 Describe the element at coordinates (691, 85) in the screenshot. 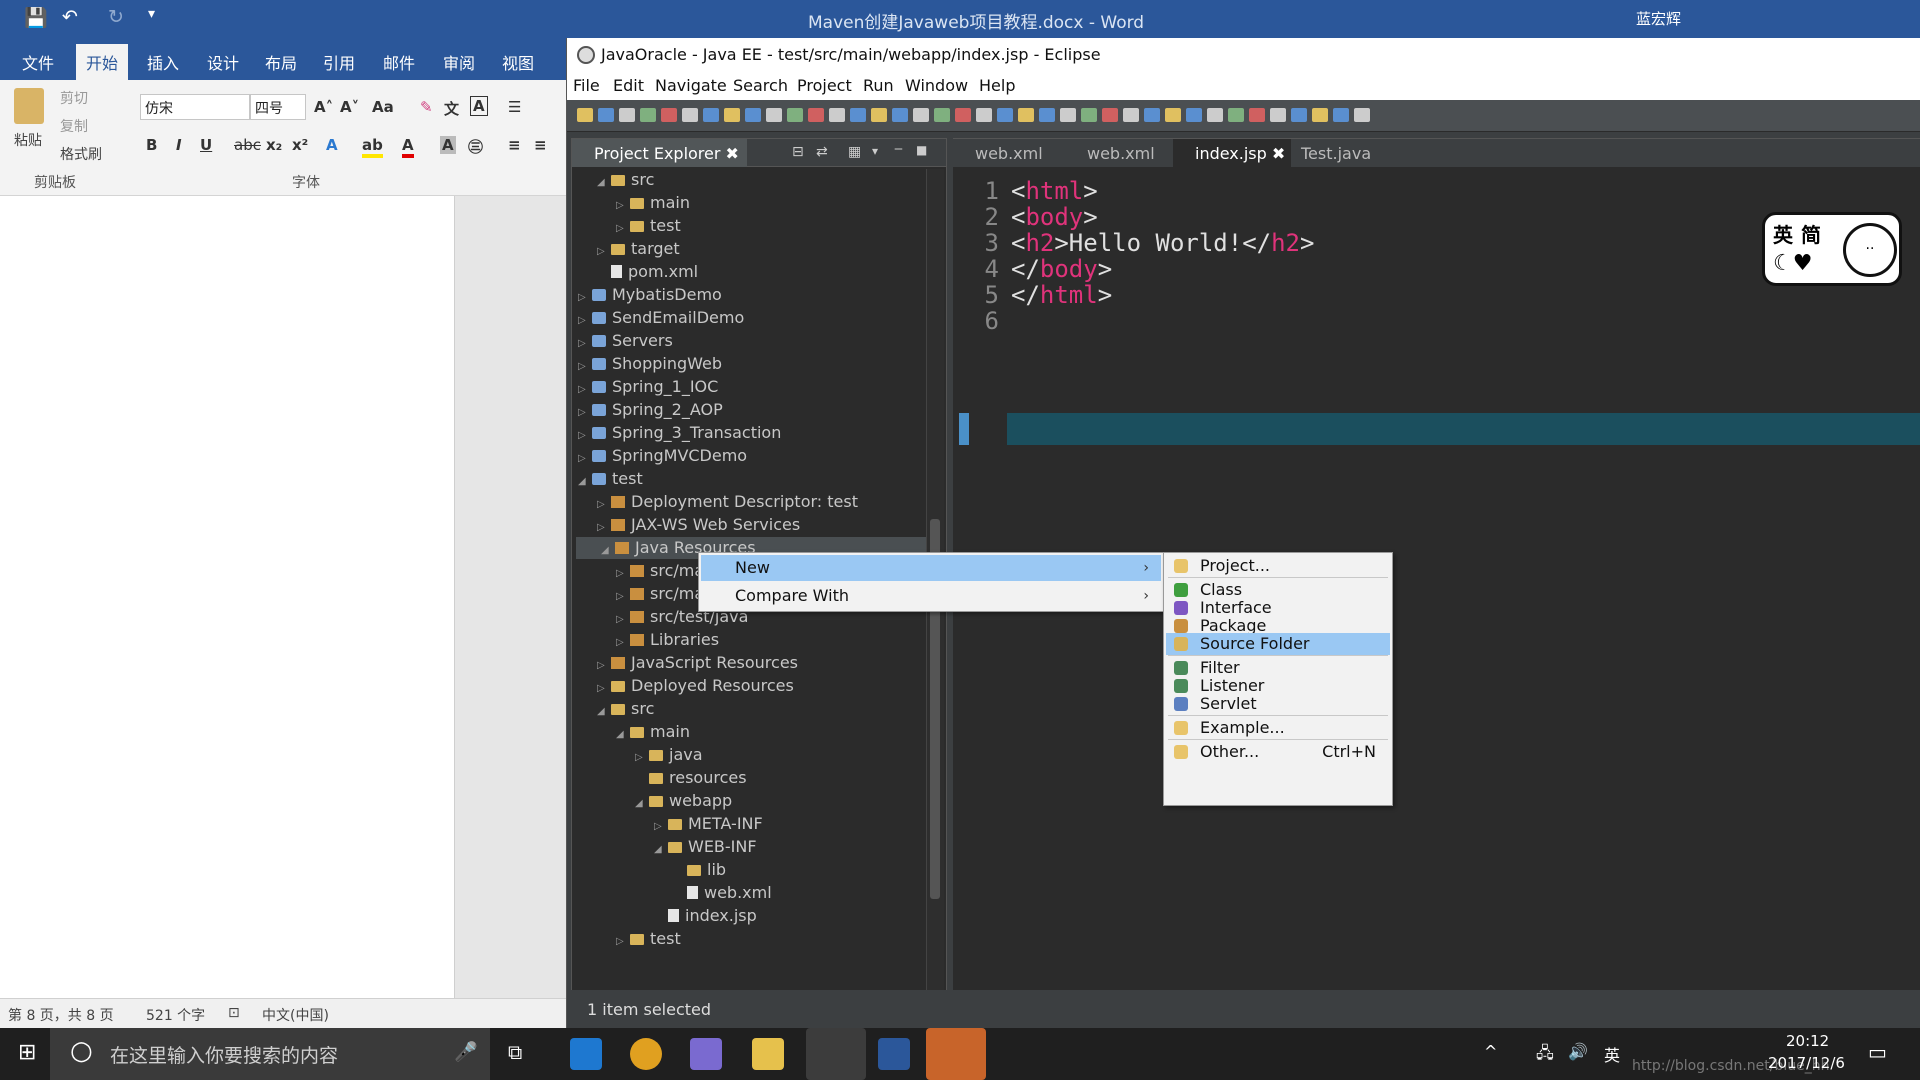

I see `menu-navigate: Navigate` at that location.